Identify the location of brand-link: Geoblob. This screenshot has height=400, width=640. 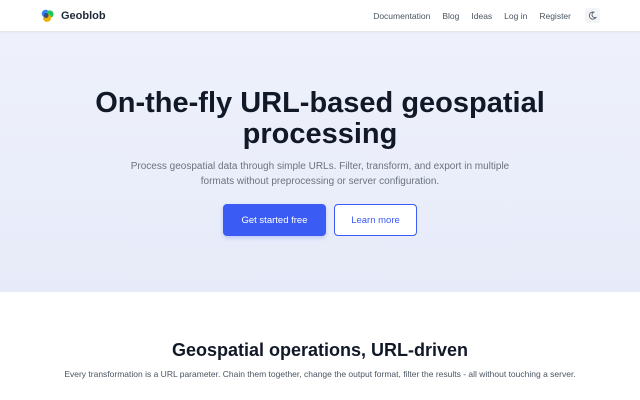
(73, 15).